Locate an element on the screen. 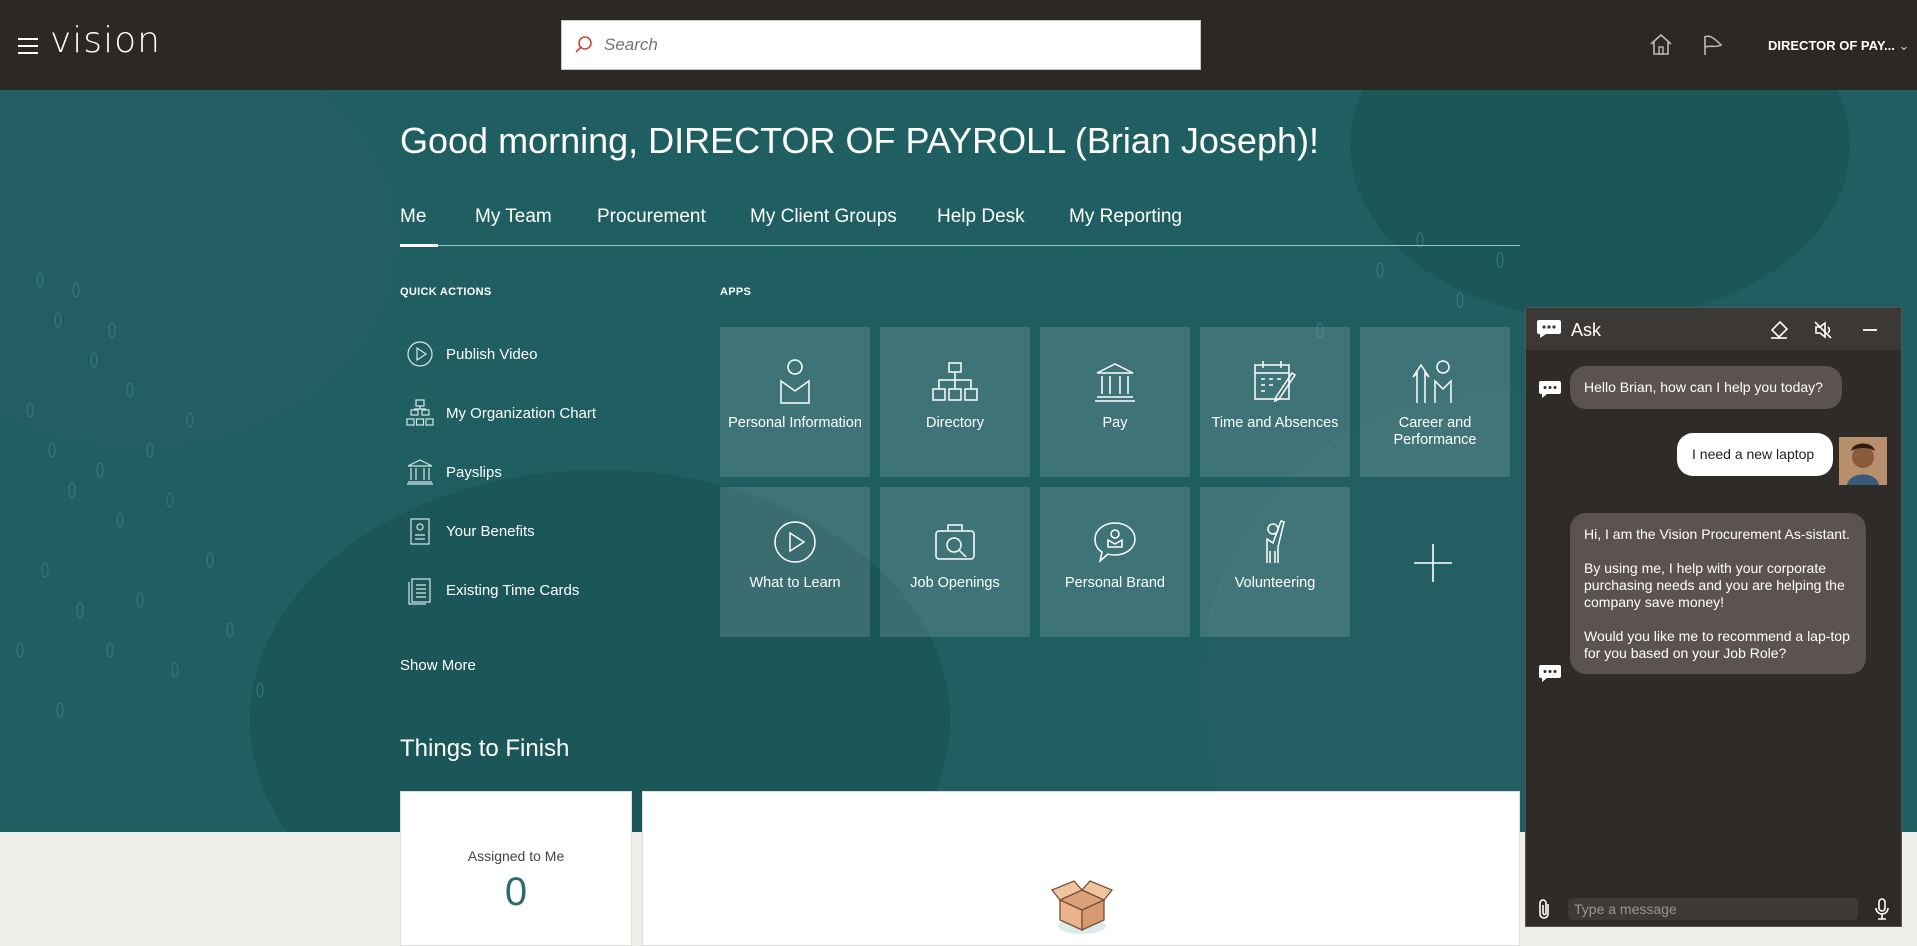 This screenshot has width=1917, height=946. user-avatar is located at coordinates (1863, 461).